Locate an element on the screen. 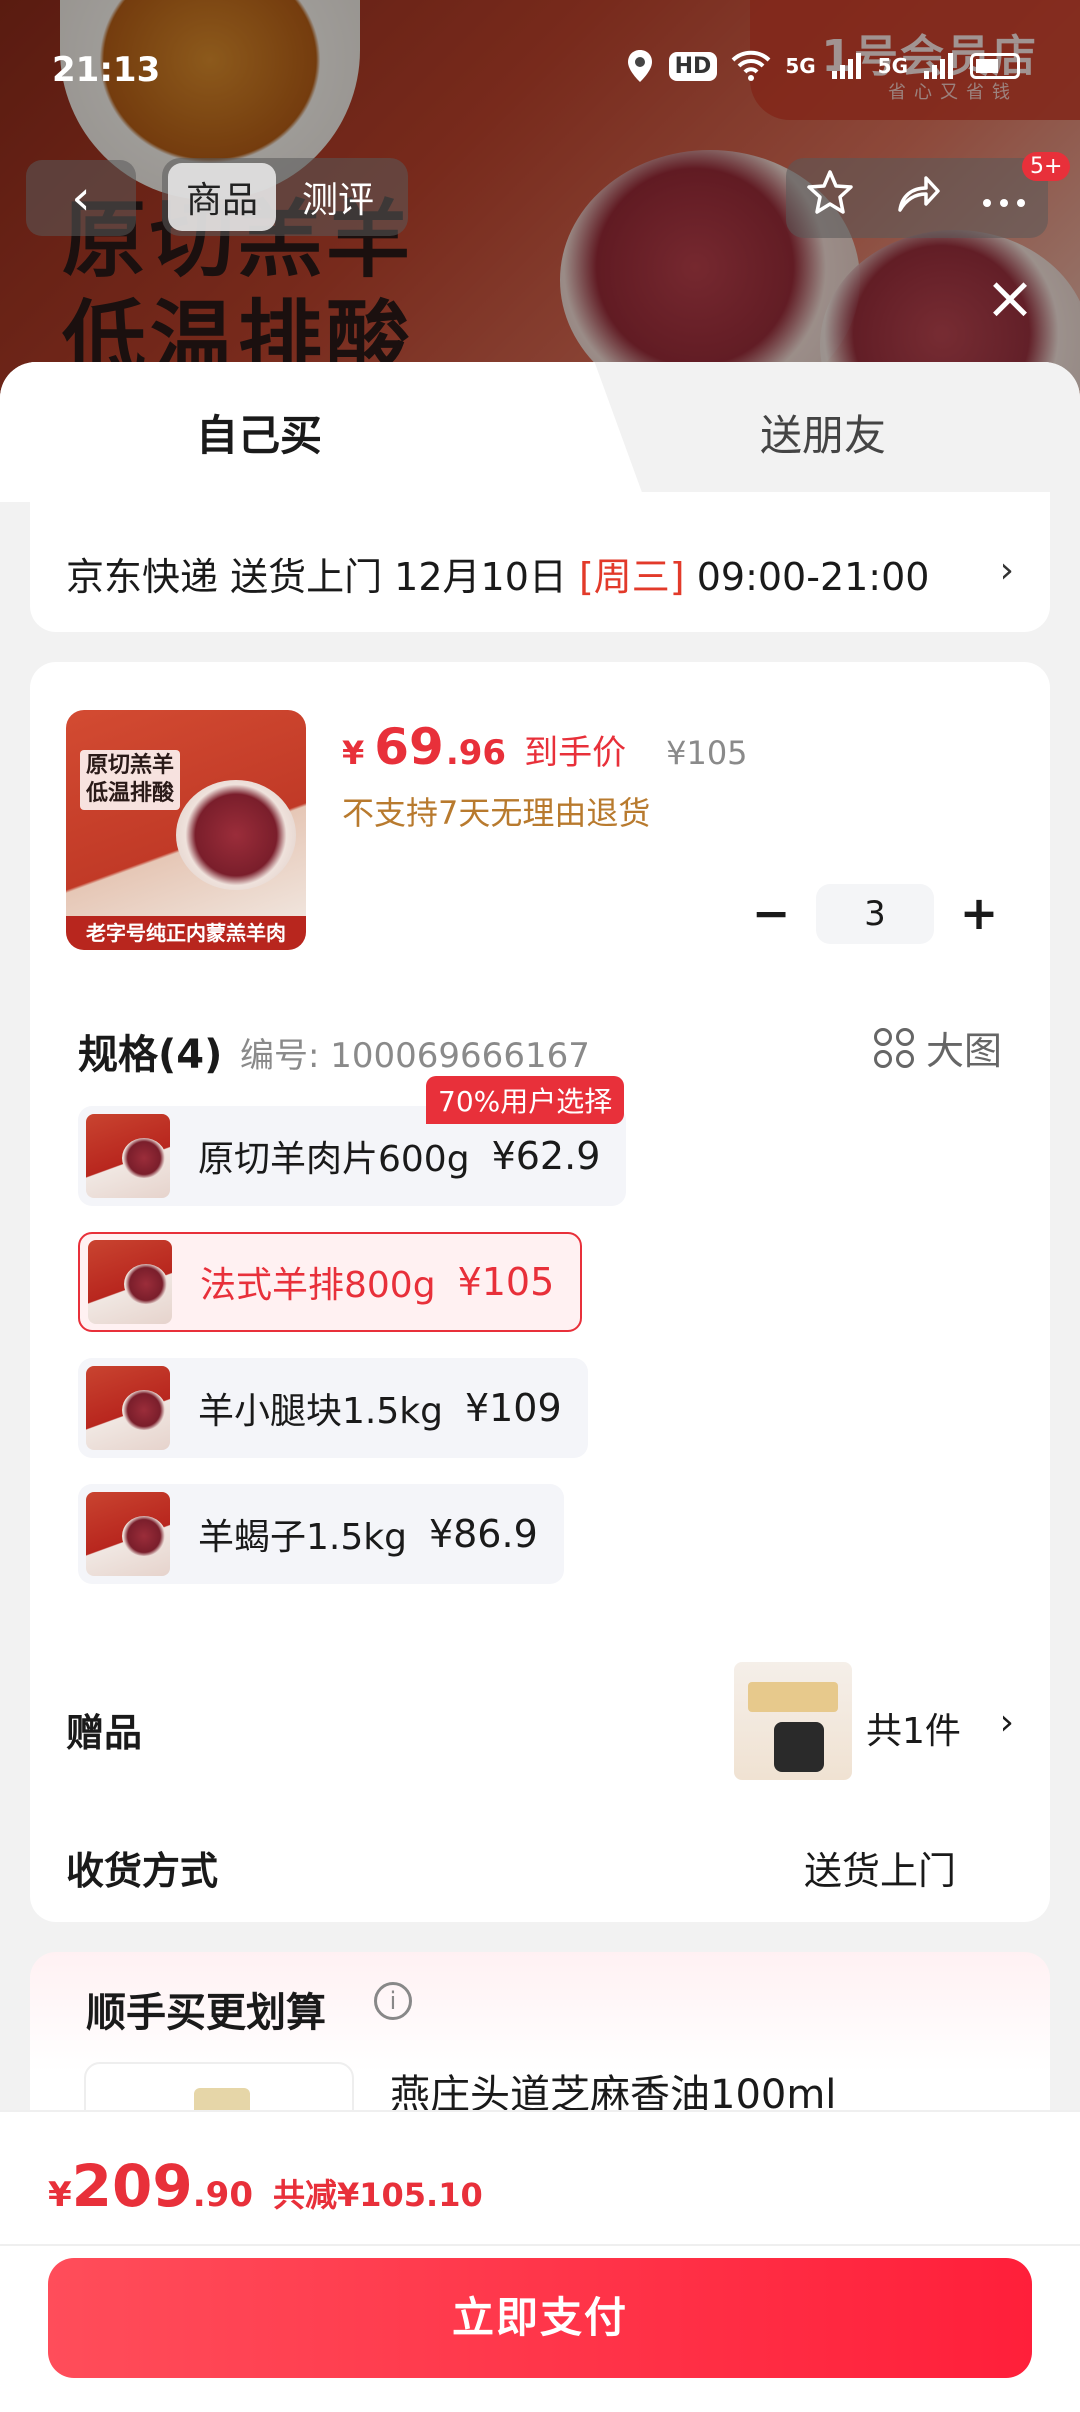 The height and width of the screenshot is (2412, 1080). favorite-star-icon is located at coordinates (830, 198).